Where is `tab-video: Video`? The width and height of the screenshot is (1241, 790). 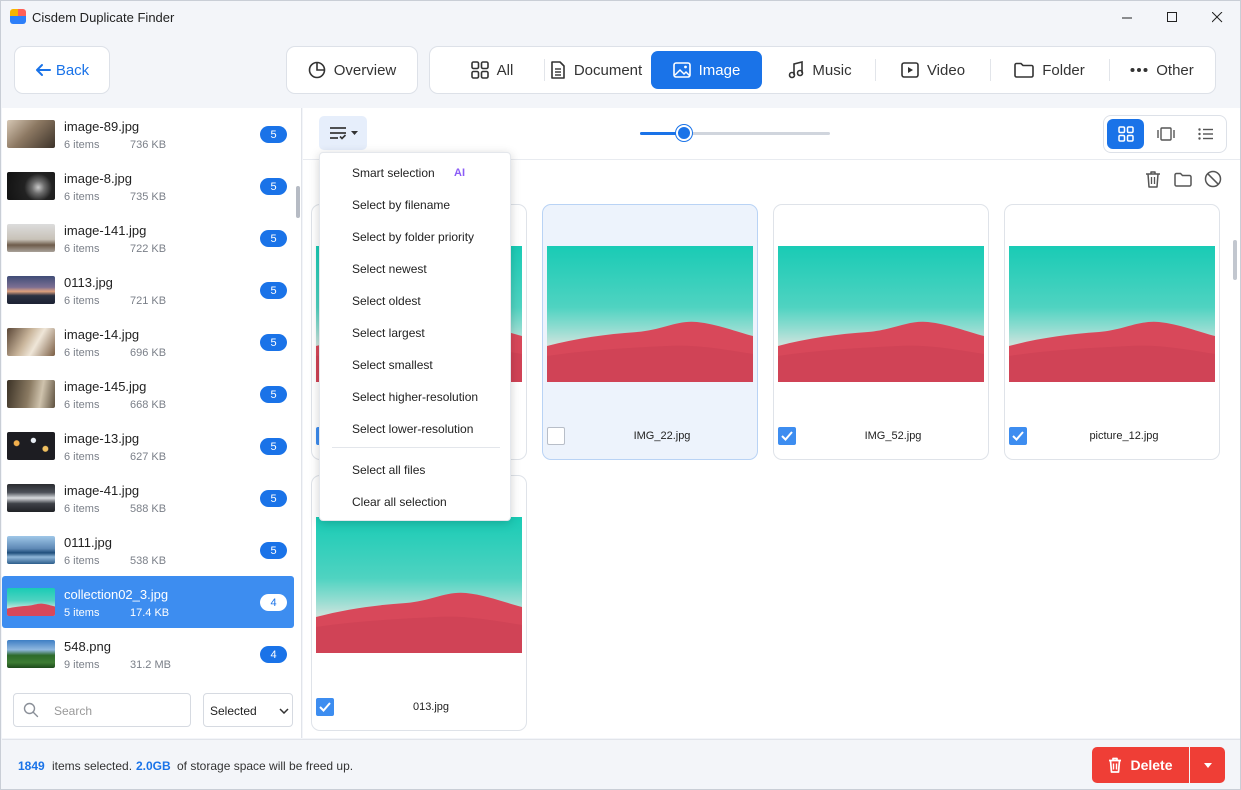 tab-video: Video is located at coordinates (933, 70).